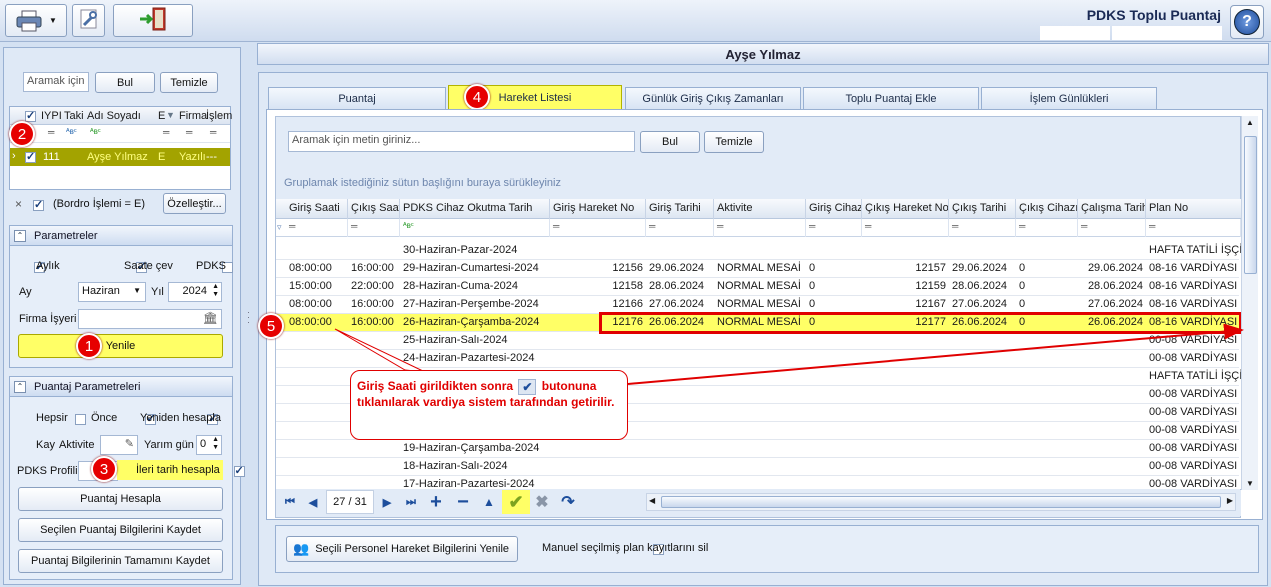 The width and height of the screenshot is (1271, 587). I want to click on callout-arrows, so click(789, 354).